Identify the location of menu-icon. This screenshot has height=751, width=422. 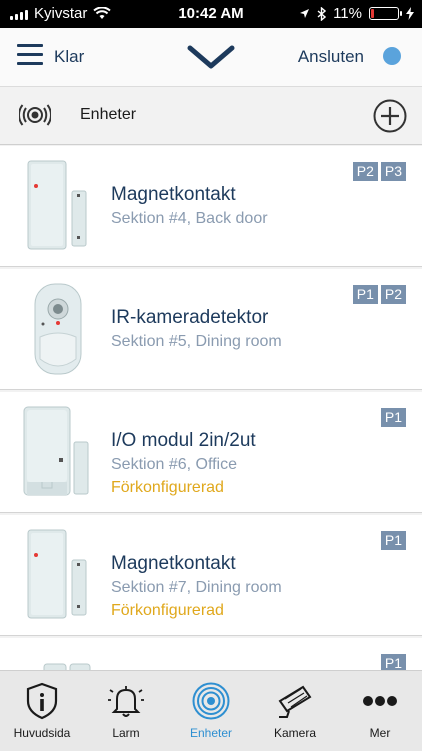
(30, 55).